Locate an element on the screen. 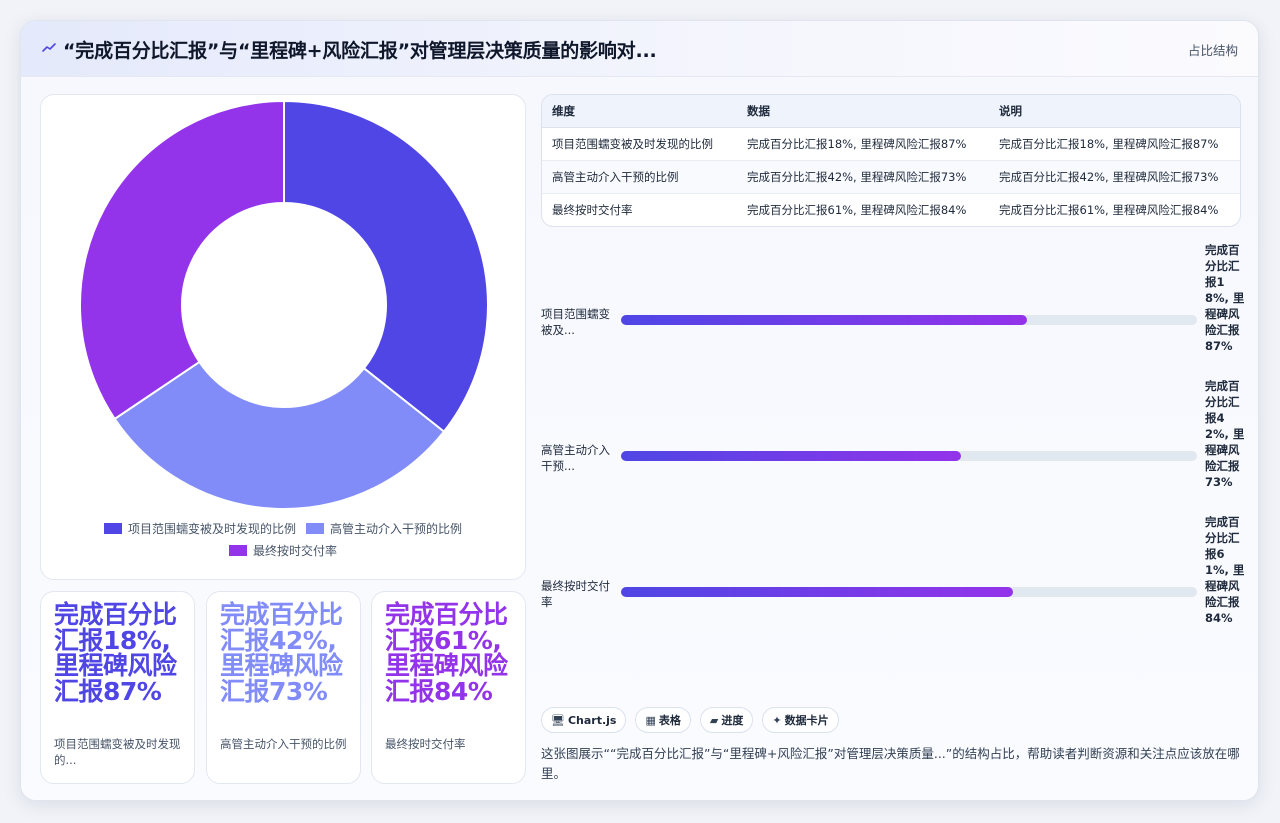  legend-label: 最终按时交付率 is located at coordinates (294, 550).